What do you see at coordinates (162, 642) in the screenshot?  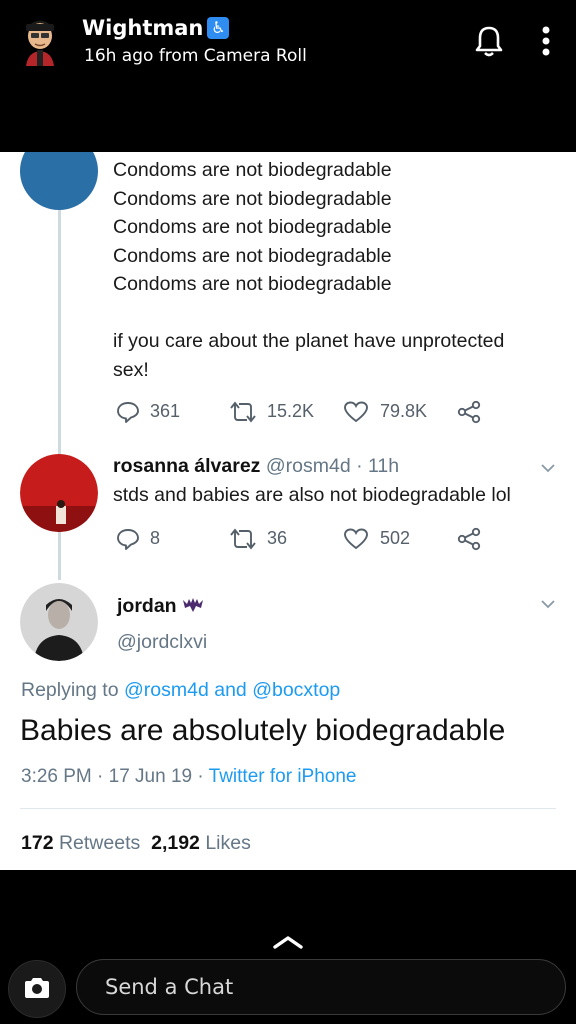 I see `user-handle: @jordclxvi` at bounding box center [162, 642].